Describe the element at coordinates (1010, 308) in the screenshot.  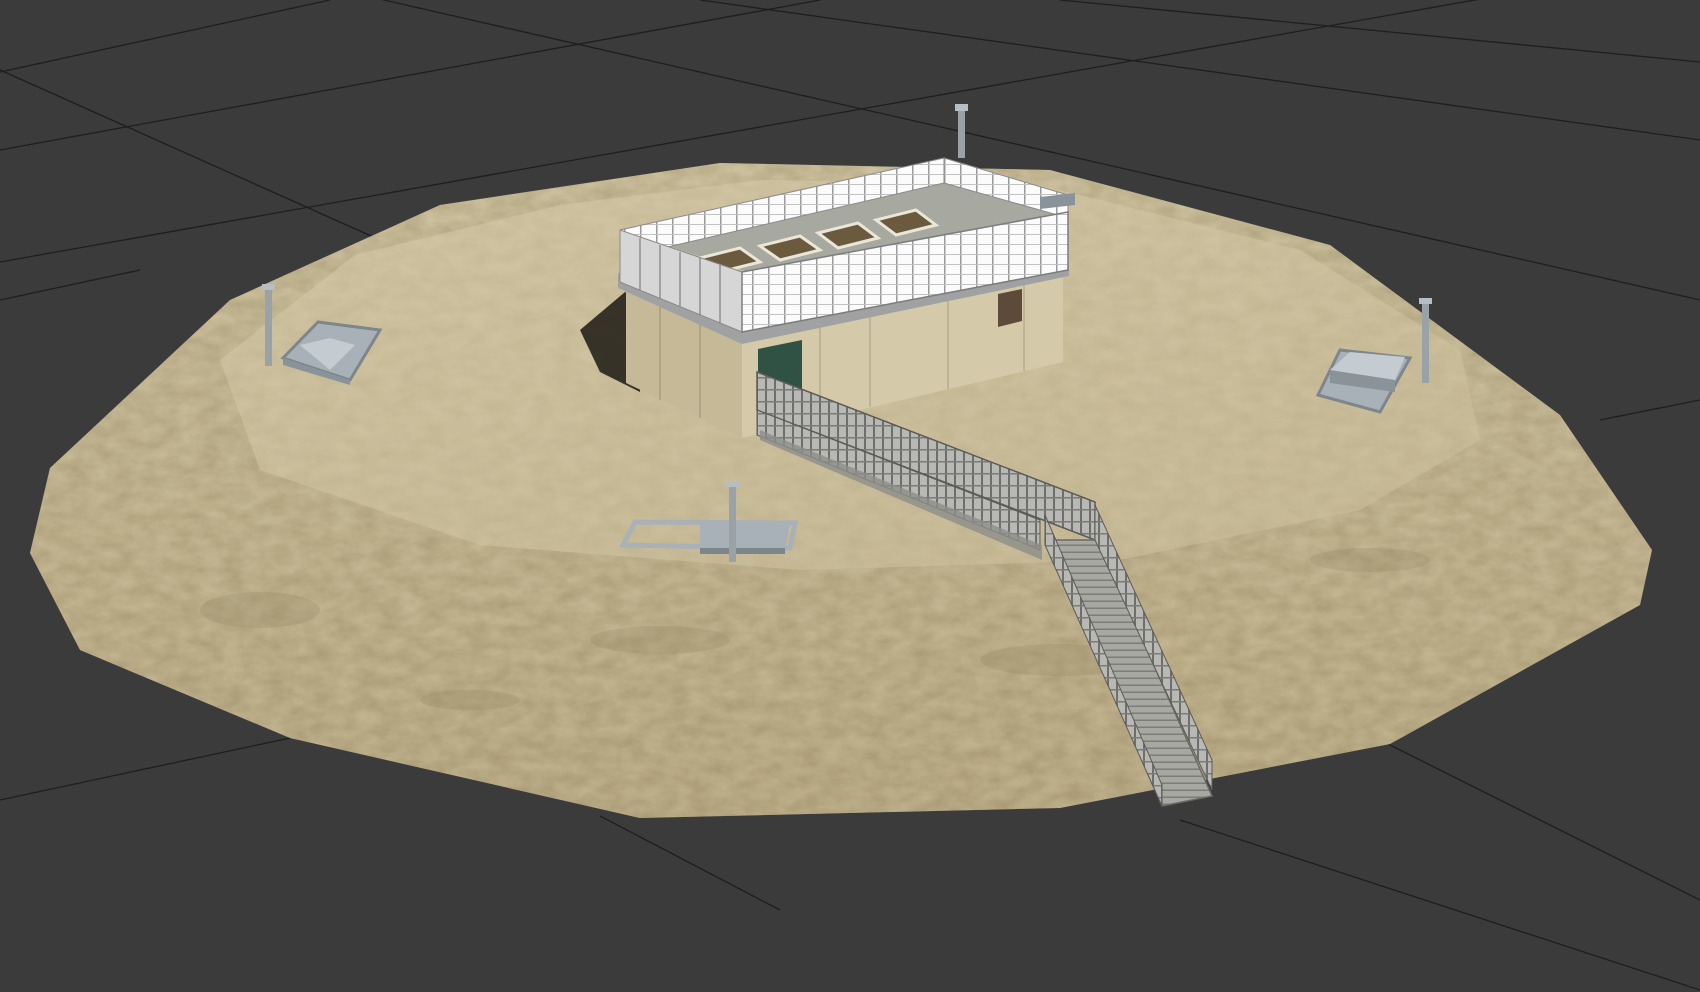
I see `wall-vent` at that location.